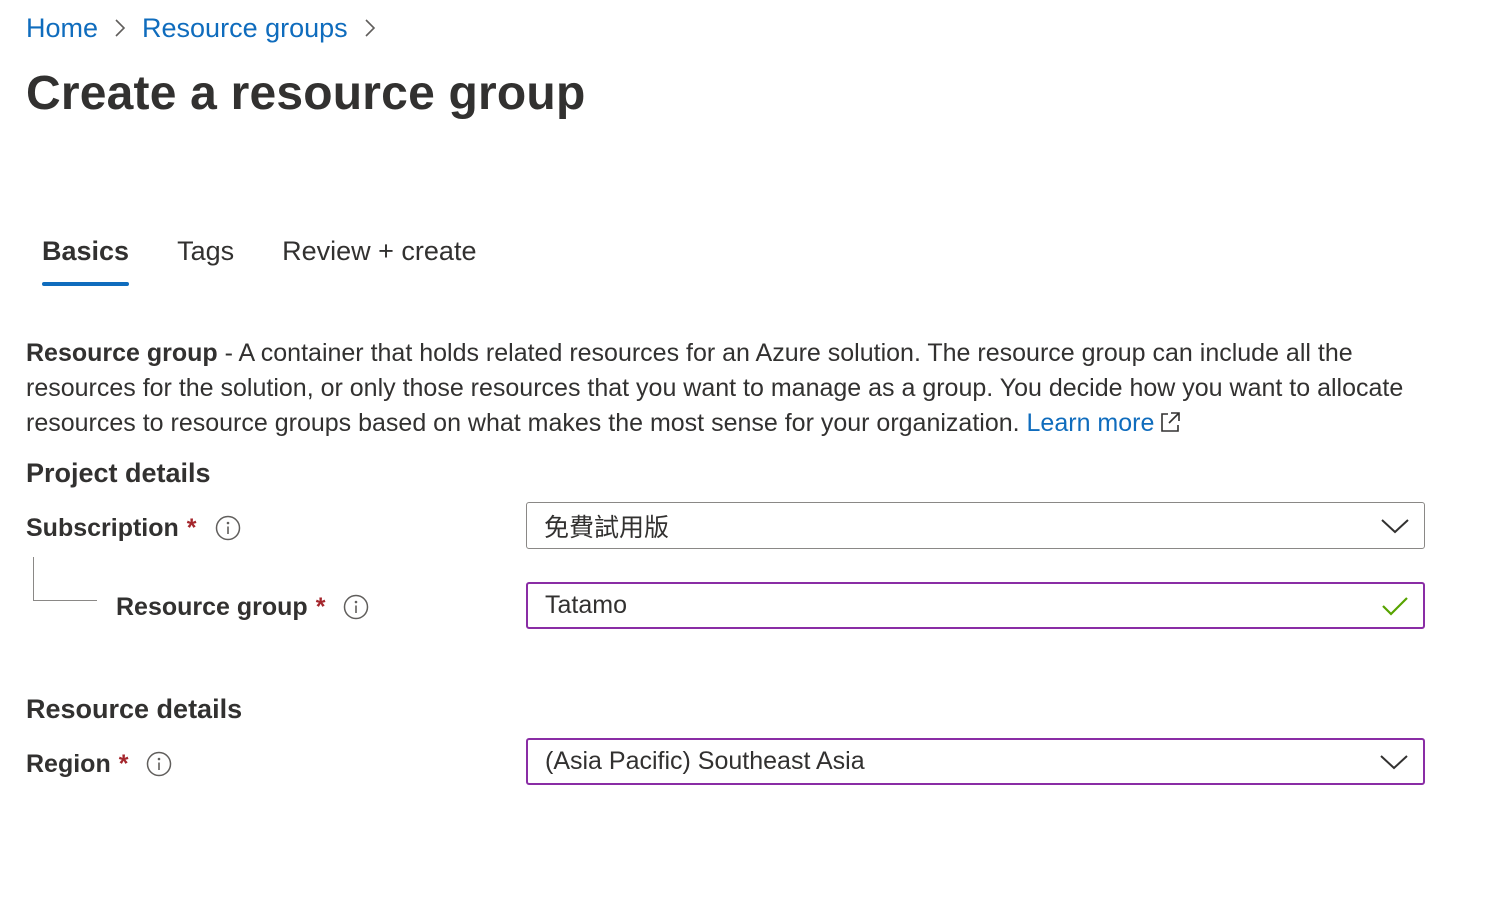 The image size is (1491, 897). Describe the element at coordinates (975, 525) in the screenshot. I see `subscription-dropdown: 免費試用版` at that location.